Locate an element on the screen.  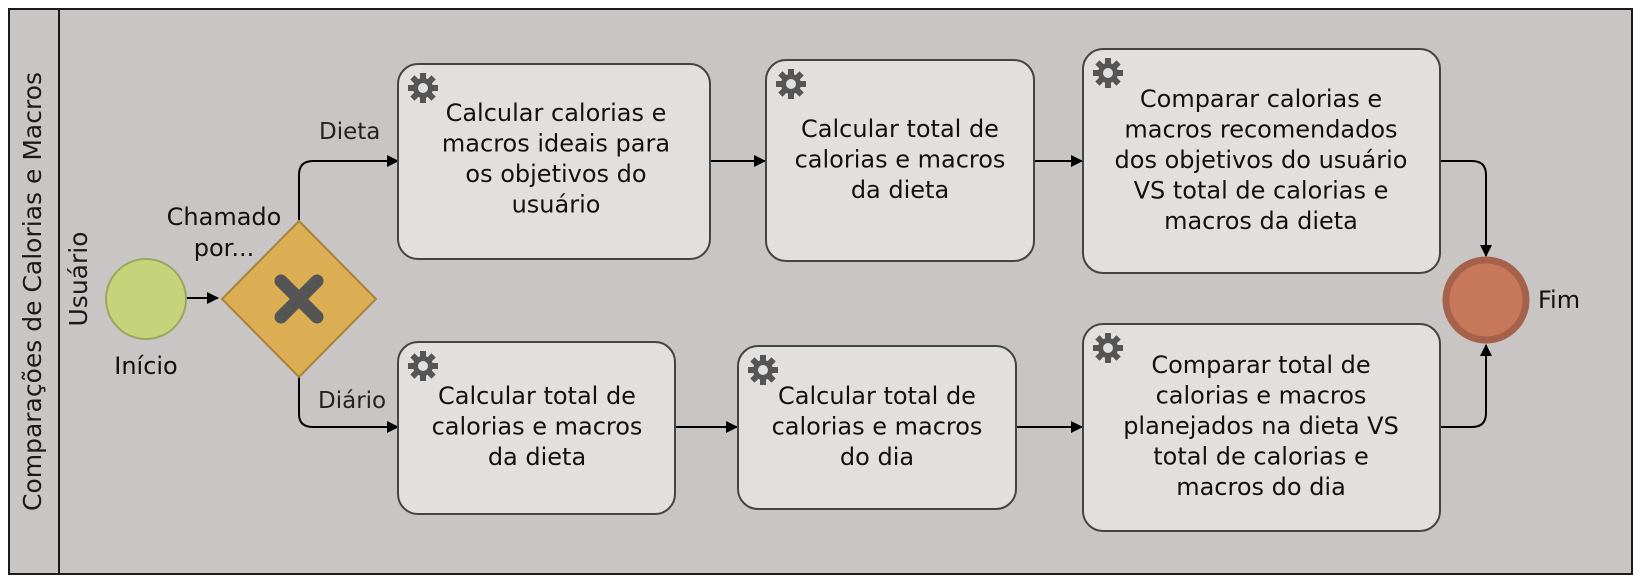
task-top3-line-4: VS total de calorias e is located at coordinates (1261, 191).